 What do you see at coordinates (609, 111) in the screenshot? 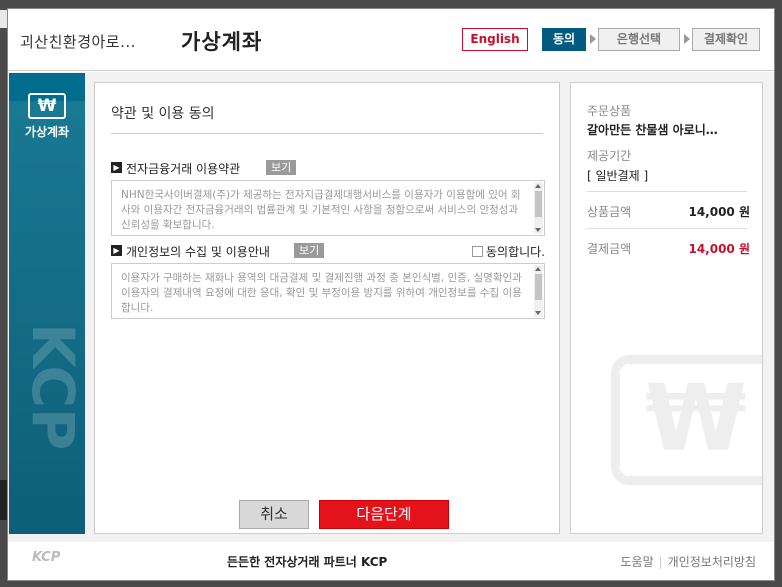
I see `product-label: 주문상품` at bounding box center [609, 111].